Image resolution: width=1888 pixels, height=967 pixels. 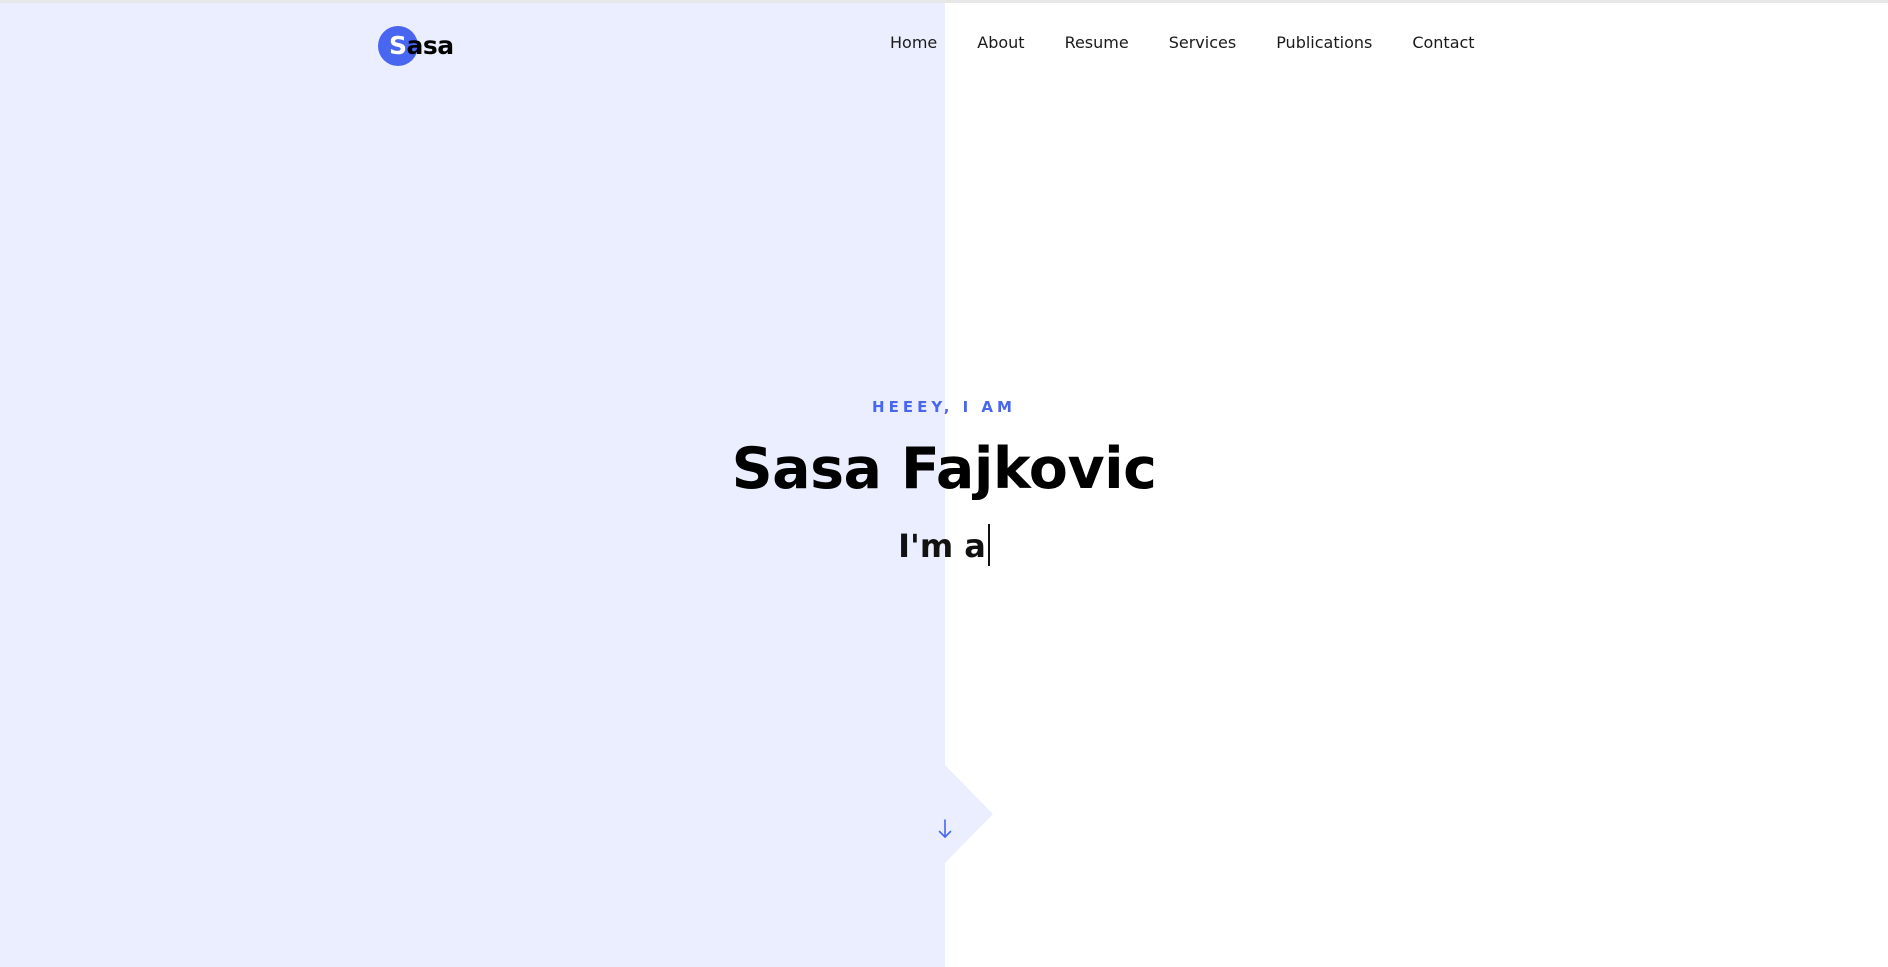 What do you see at coordinates (430, 45) in the screenshot?
I see `logo-rest: asa` at bounding box center [430, 45].